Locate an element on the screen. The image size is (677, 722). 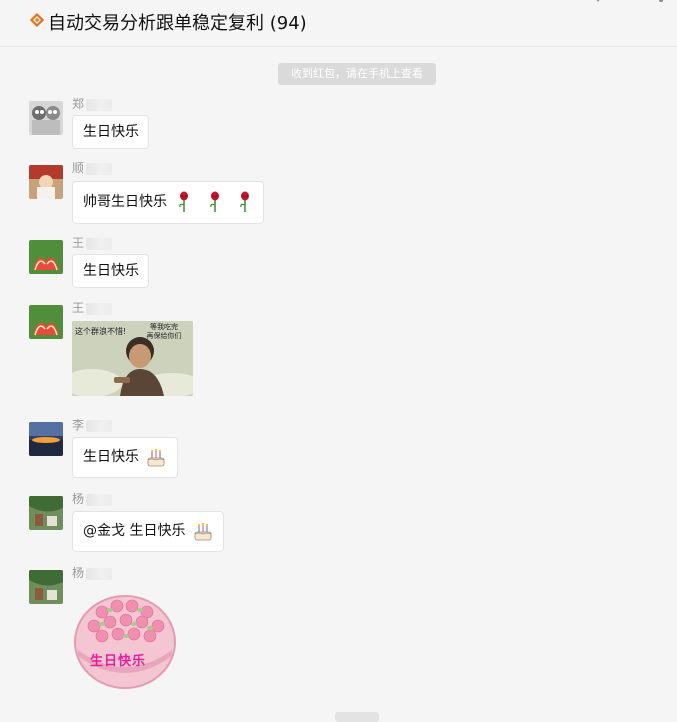
cake-sticker-image is located at coordinates (125, 642).